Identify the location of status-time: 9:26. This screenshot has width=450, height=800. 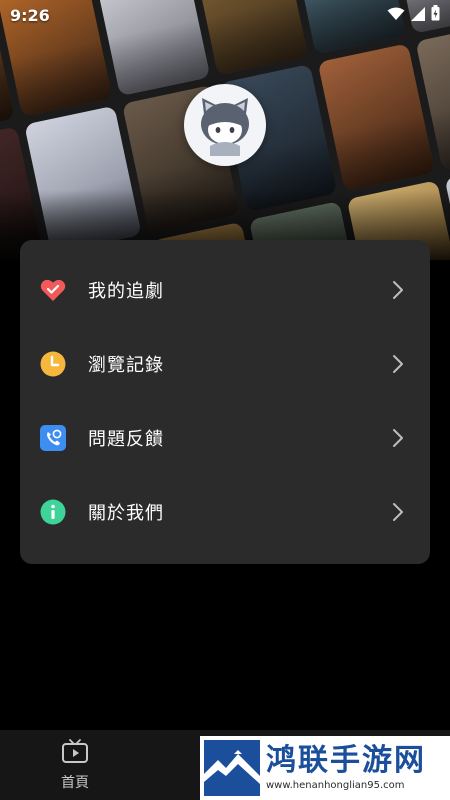
(30, 15).